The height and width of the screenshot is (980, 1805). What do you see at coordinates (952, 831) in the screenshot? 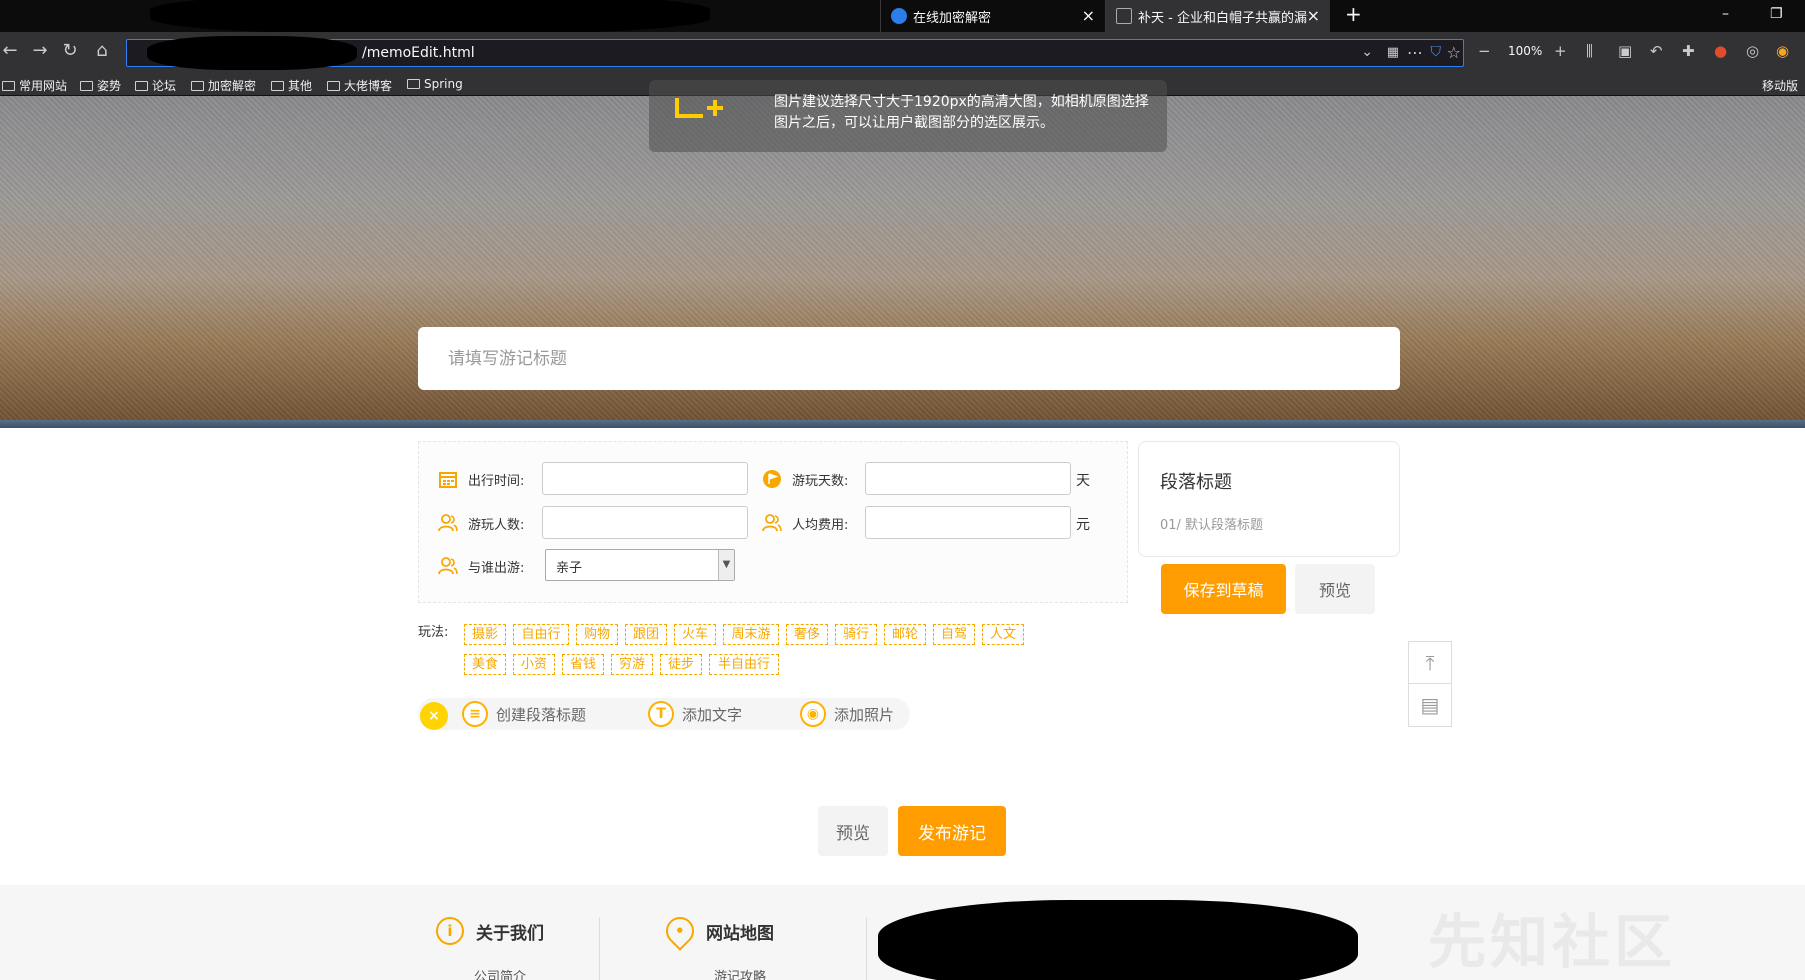
I see `publish-button: 发布游记` at bounding box center [952, 831].